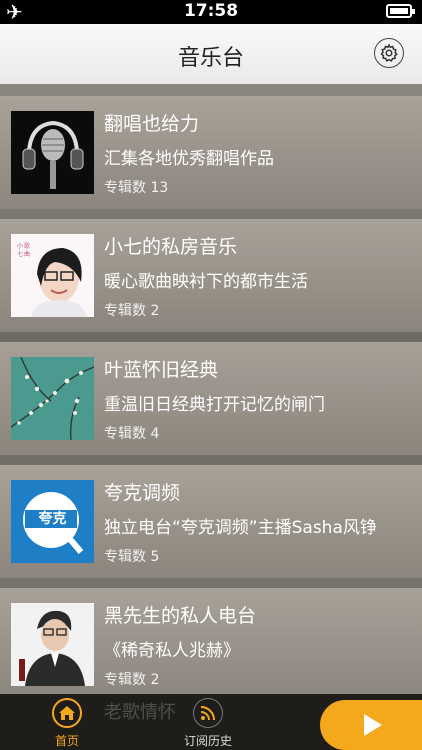 This screenshot has width=422, height=750. Describe the element at coordinates (161, 370) in the screenshot. I see `channel-title: 叶蓝怀旧经典` at that location.